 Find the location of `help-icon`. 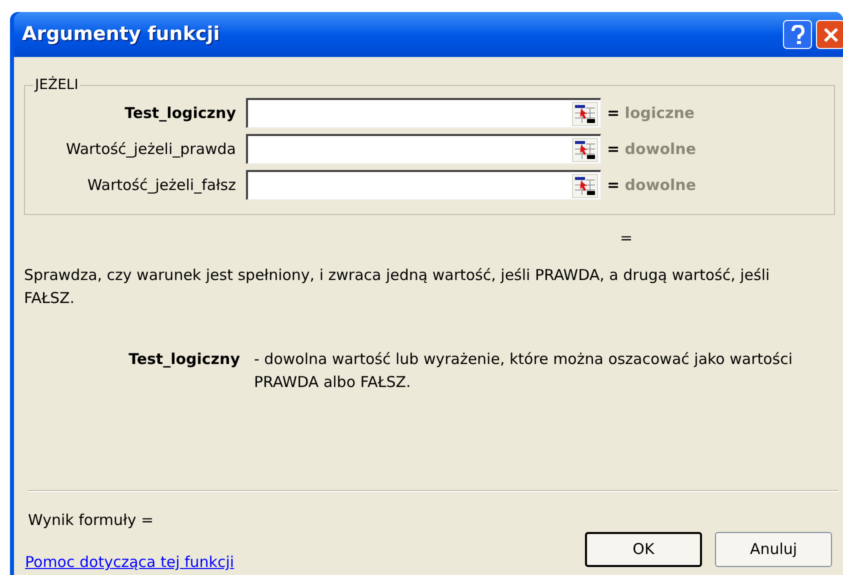

help-icon is located at coordinates (797, 34).